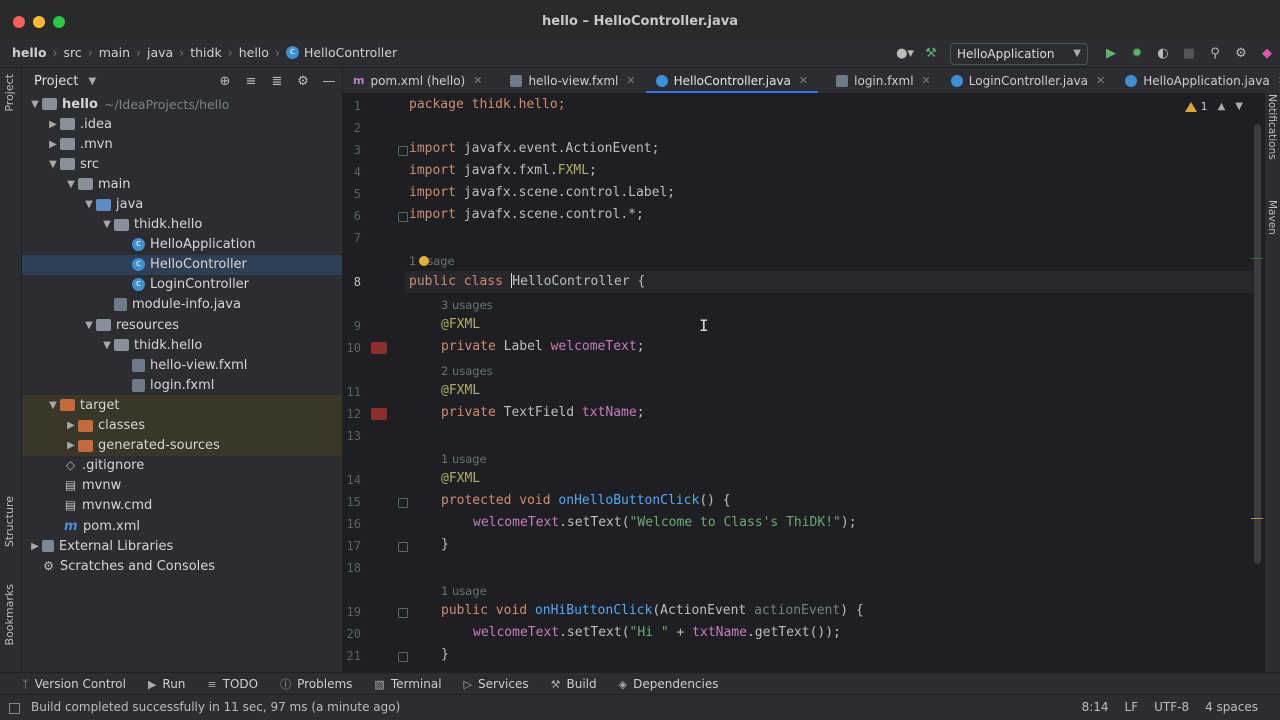 This screenshot has height=720, width=1280. What do you see at coordinates (669, 684) in the screenshot?
I see `dependencies-tool-button: ◈ Dependencies` at bounding box center [669, 684].